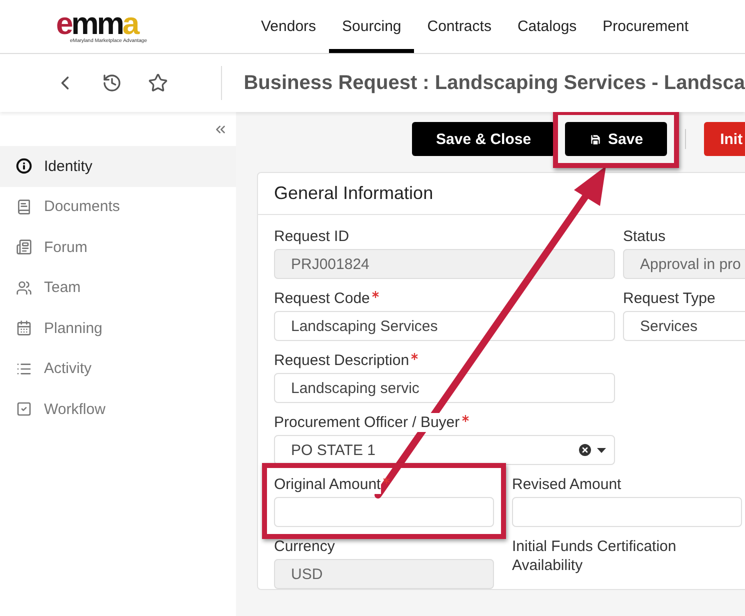  What do you see at coordinates (158, 83) in the screenshot?
I see `star-icon` at bounding box center [158, 83].